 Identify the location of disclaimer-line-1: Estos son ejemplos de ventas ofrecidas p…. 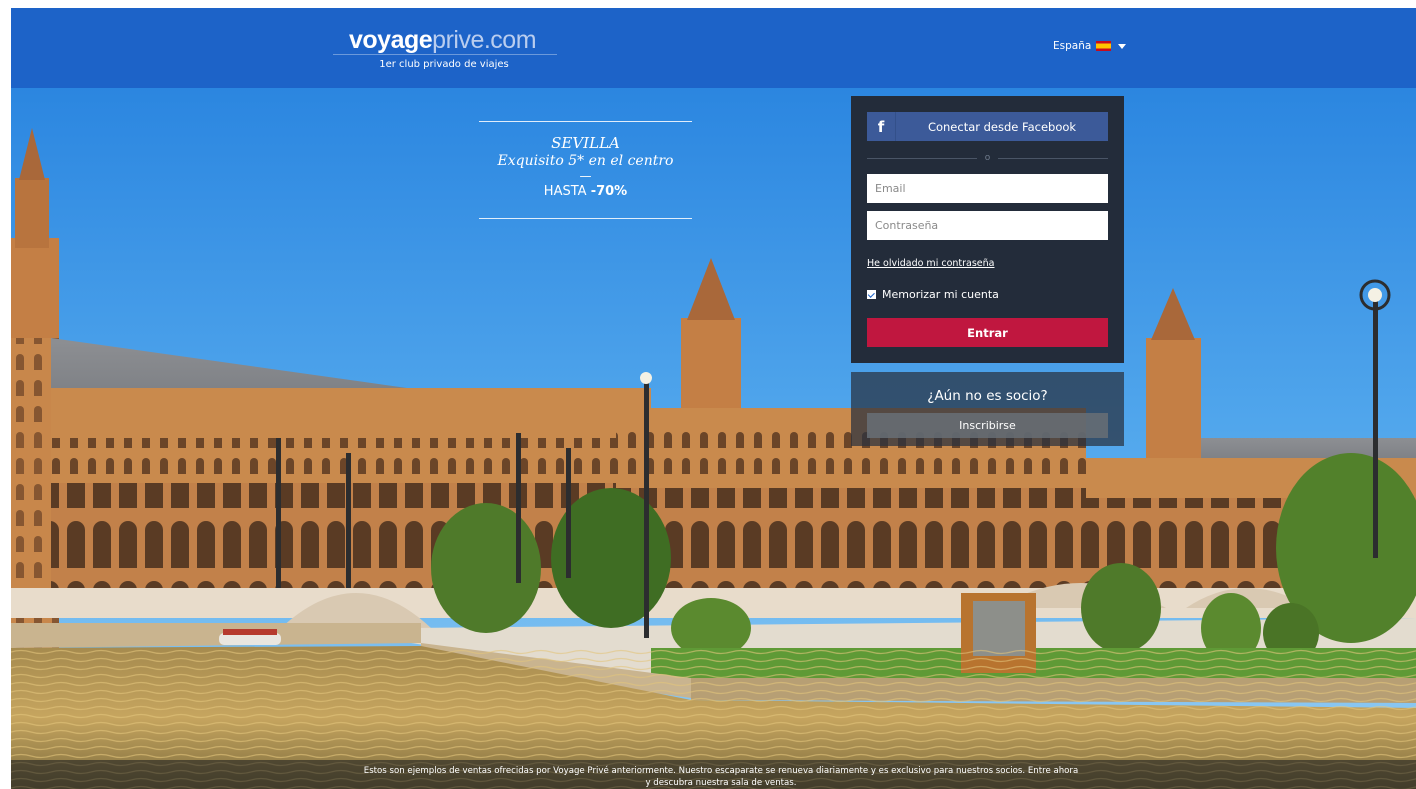
(721, 771).